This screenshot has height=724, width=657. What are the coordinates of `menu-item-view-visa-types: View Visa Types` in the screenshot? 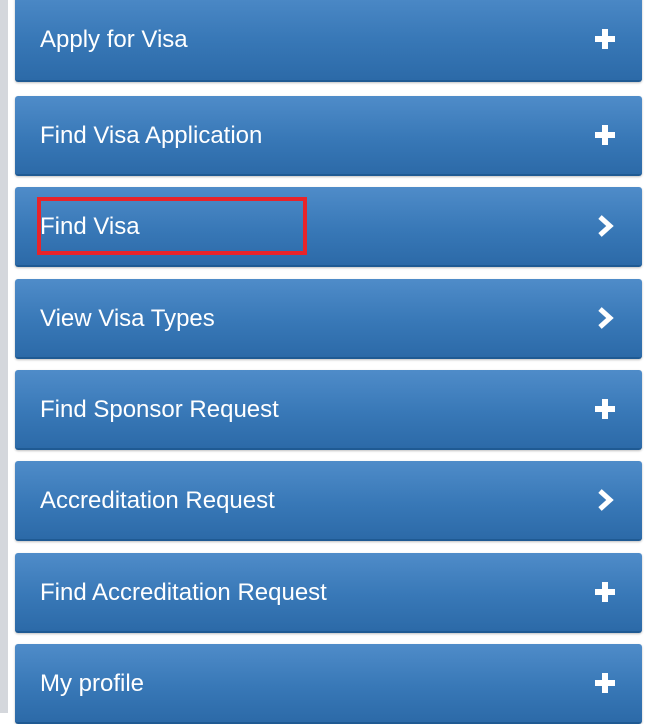 It's located at (328, 319).